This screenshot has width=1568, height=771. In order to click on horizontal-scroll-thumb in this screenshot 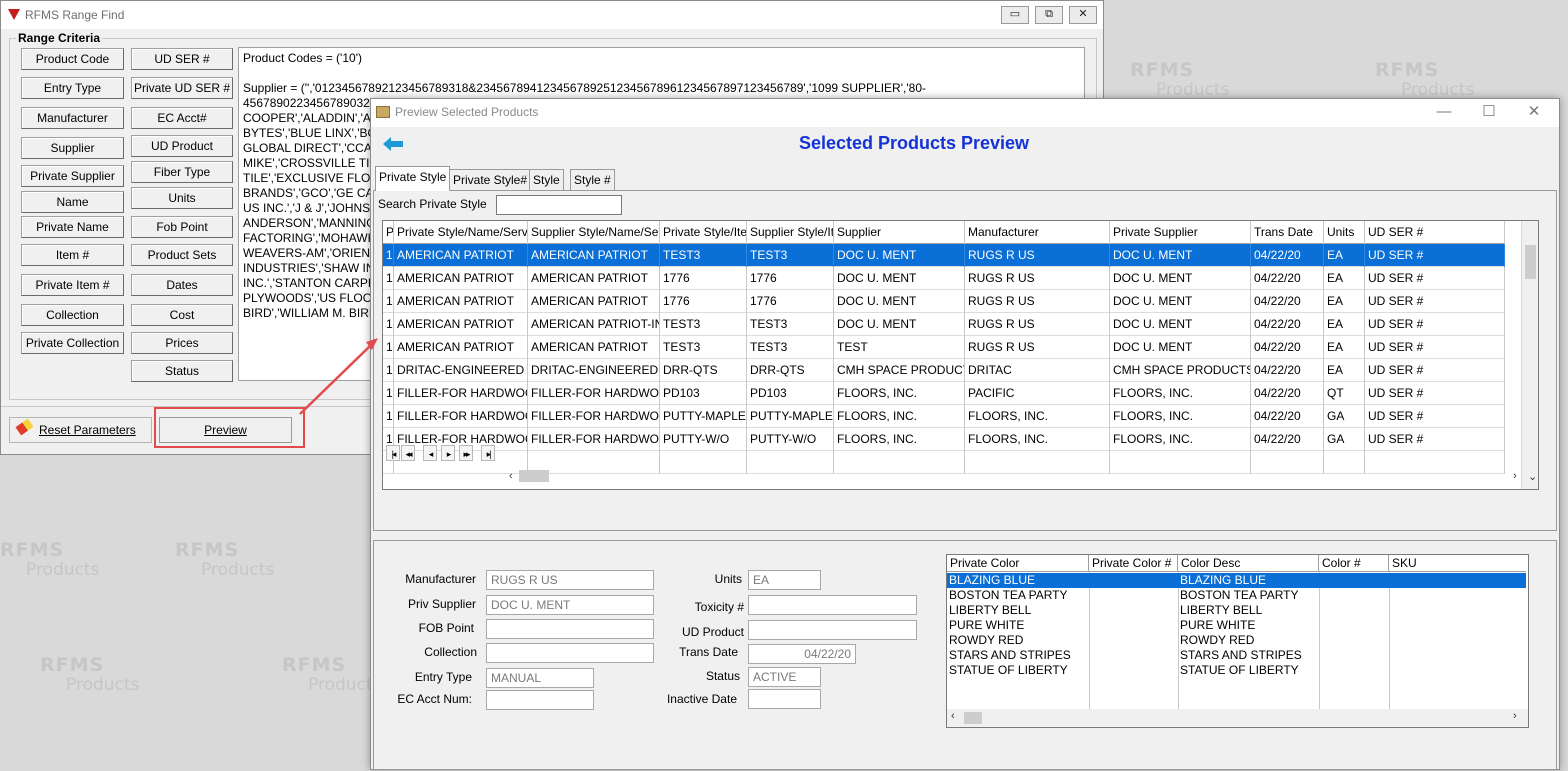, I will do `click(534, 476)`.